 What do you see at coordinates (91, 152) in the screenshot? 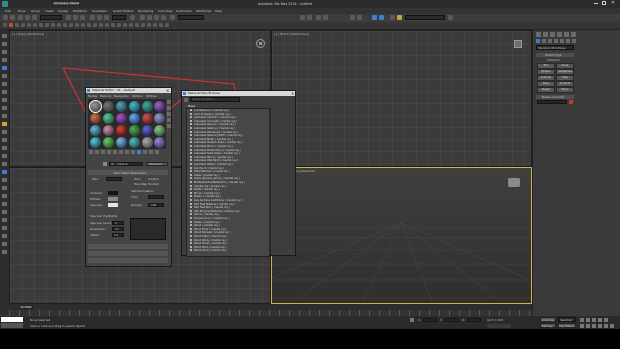
I see `get-material-icon` at bounding box center [91, 152].